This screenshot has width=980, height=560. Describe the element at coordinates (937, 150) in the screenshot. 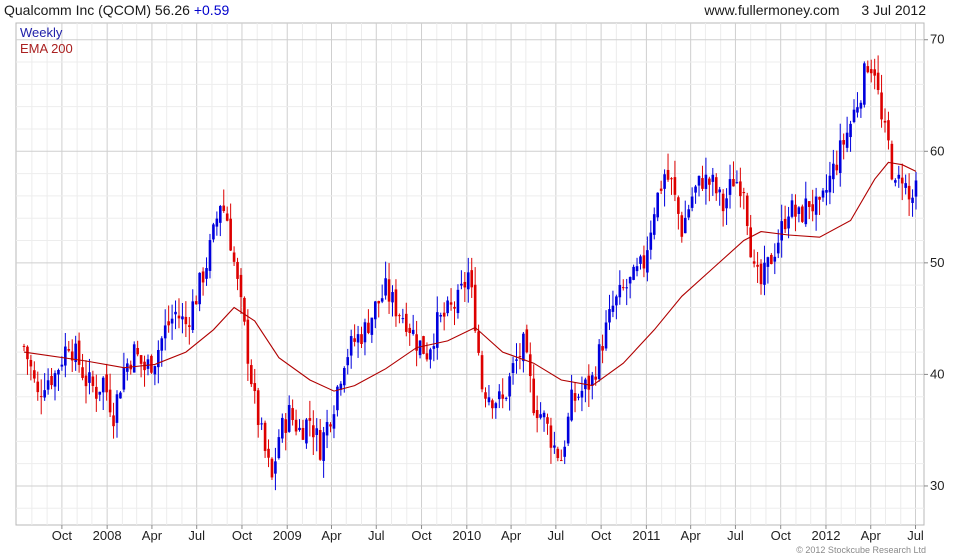

I see `y-tick-label: 60` at that location.